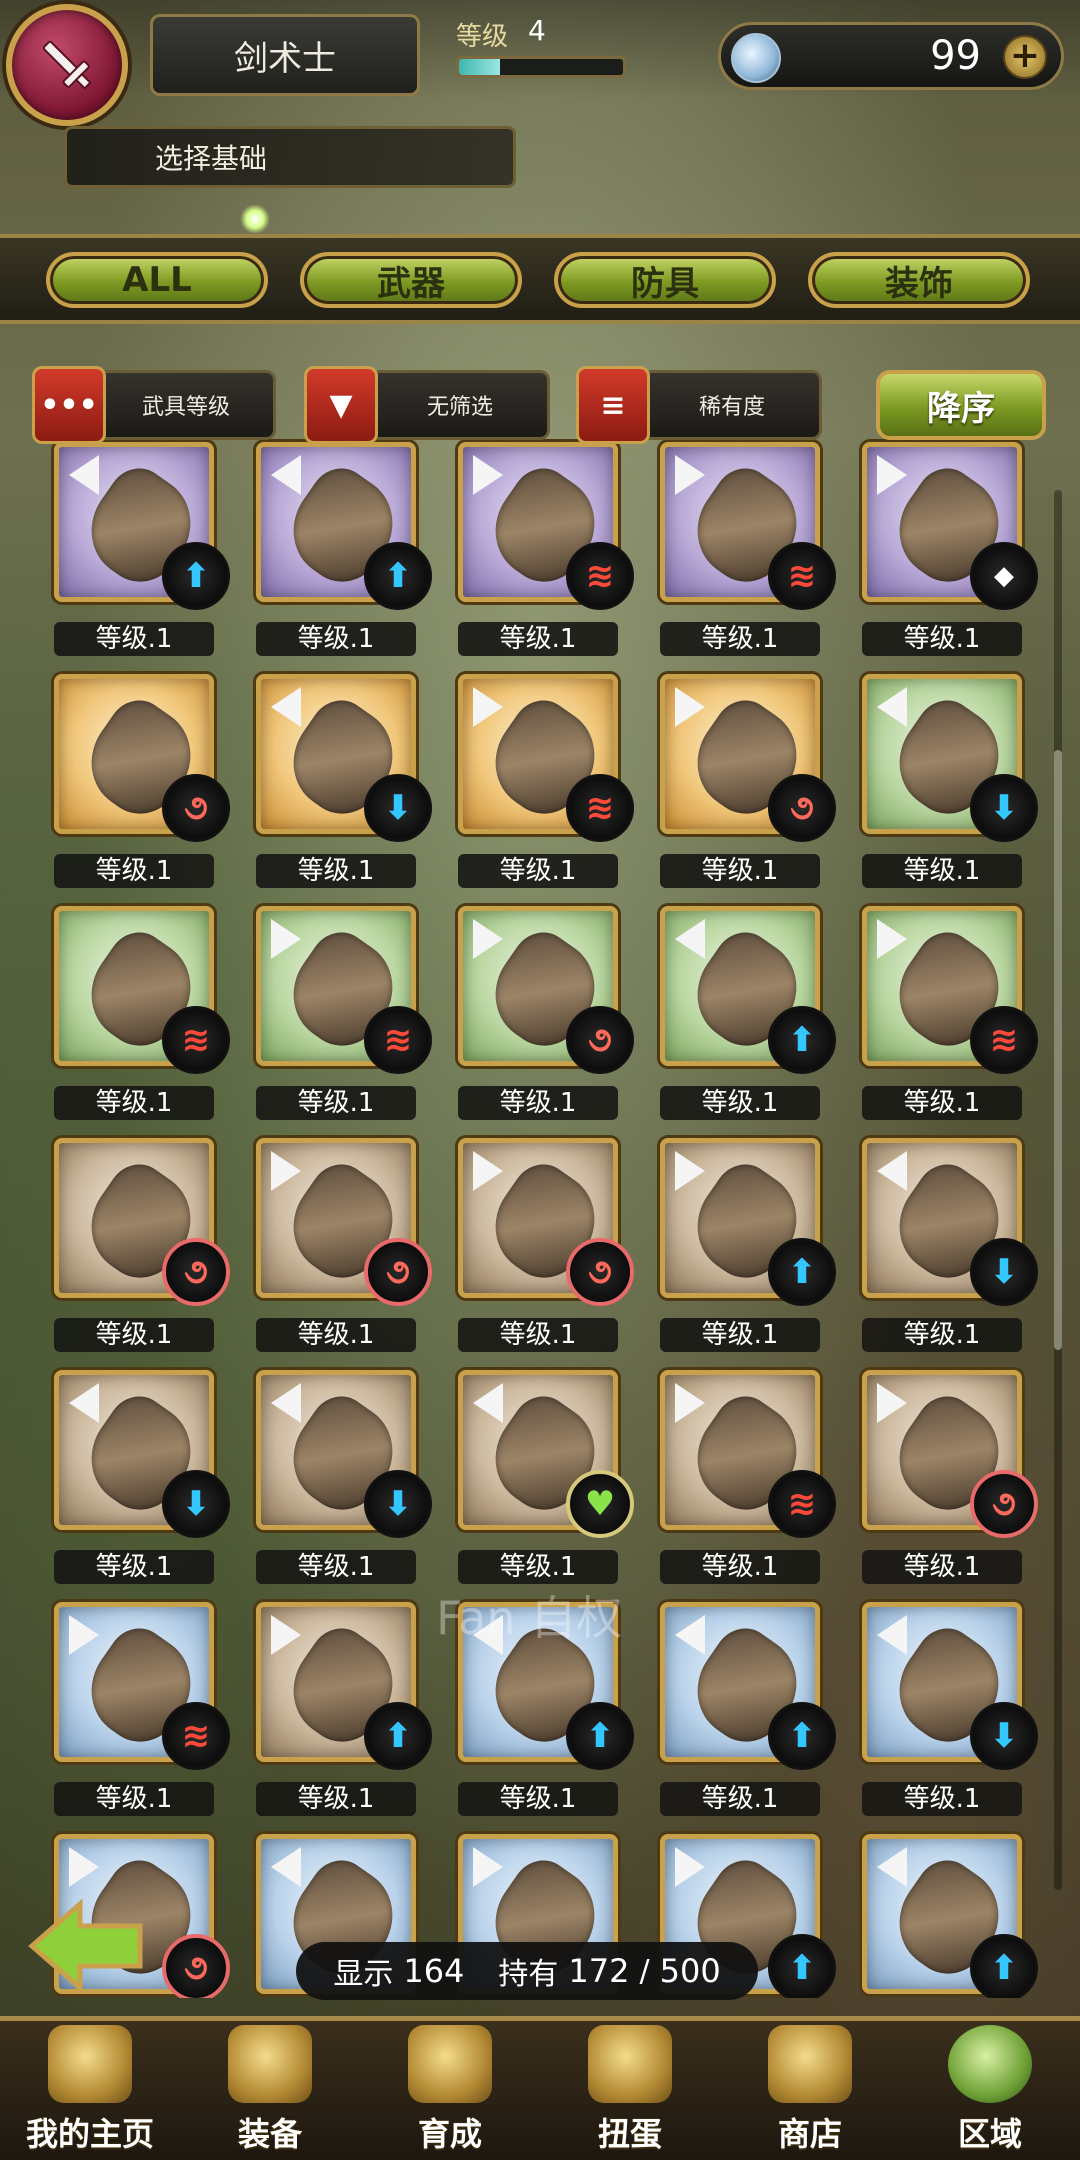 The width and height of the screenshot is (1080, 2160). Describe the element at coordinates (341, 405) in the screenshot. I see `filter-icon: ▼` at that location.